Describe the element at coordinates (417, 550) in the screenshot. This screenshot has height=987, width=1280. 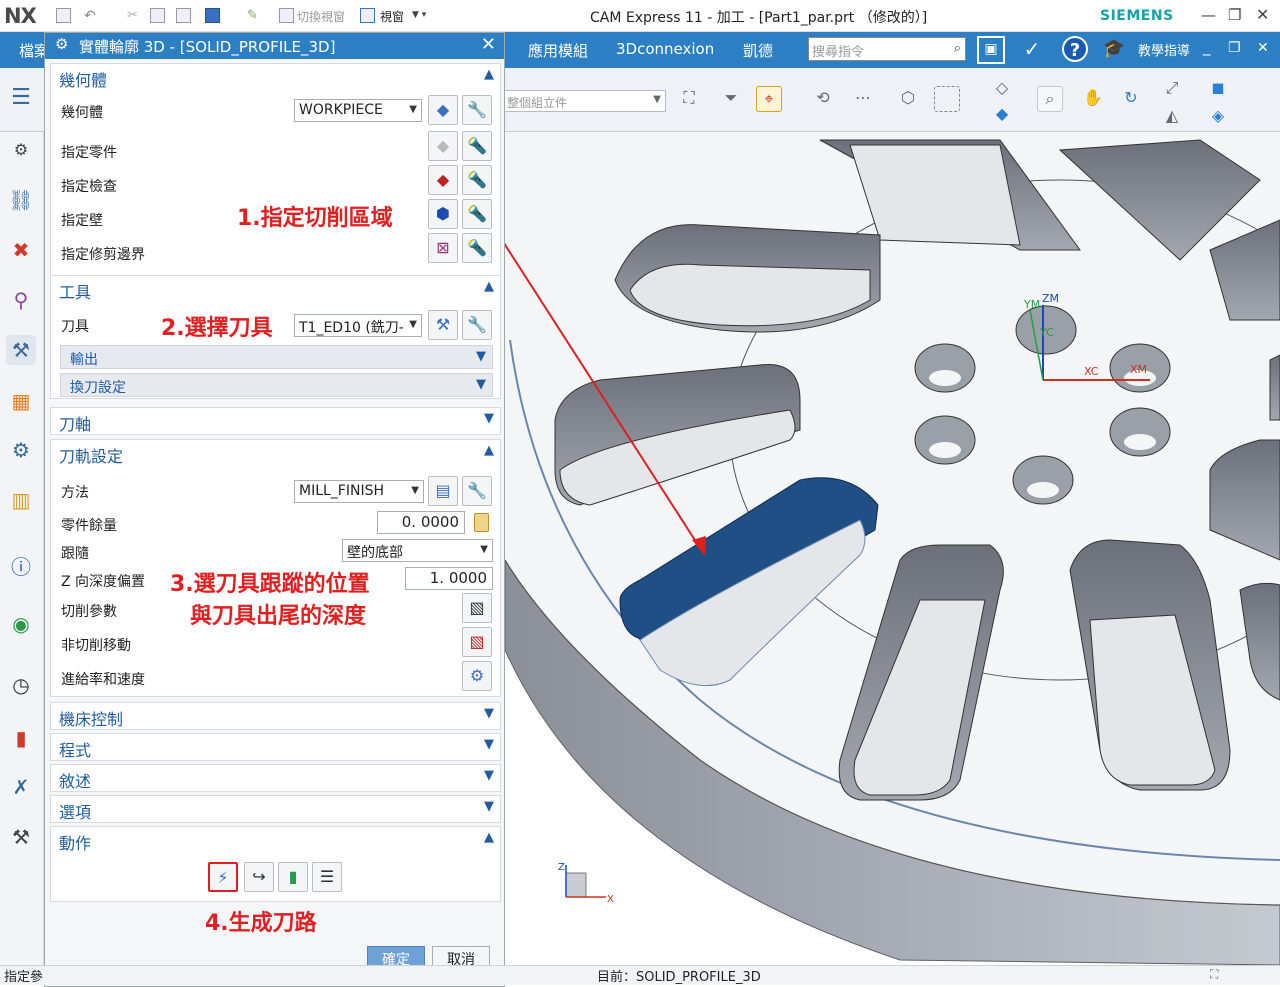
I see `follow-select: 壁的底部 ▼` at that location.